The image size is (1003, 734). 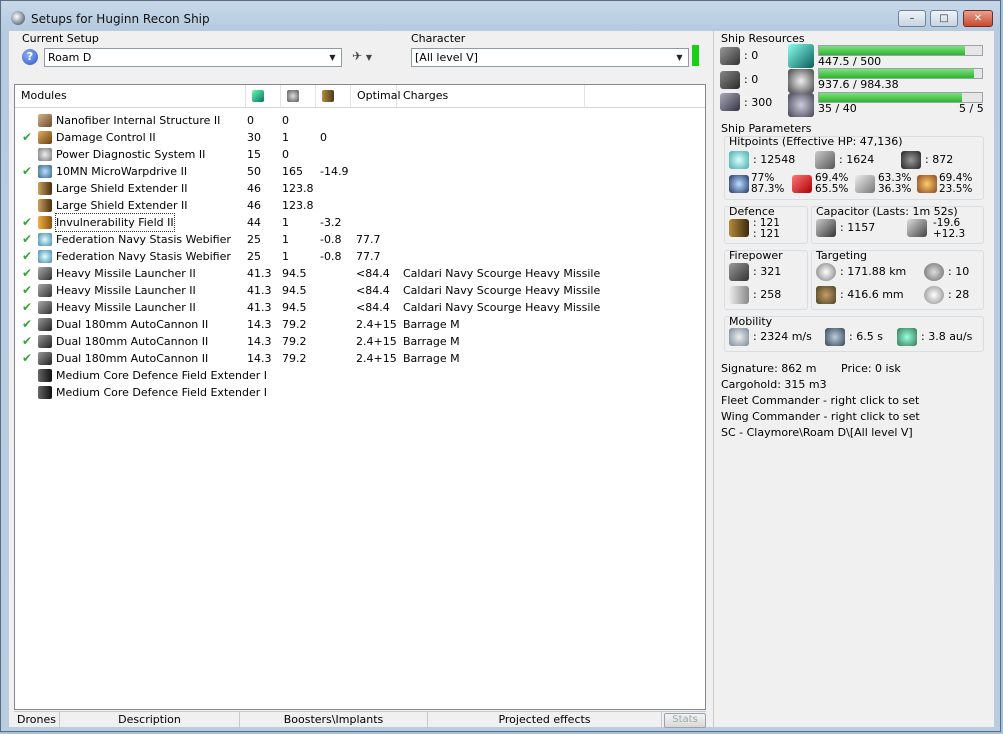 What do you see at coordinates (491, 96) in the screenshot?
I see `column-charges: Charges` at bounding box center [491, 96].